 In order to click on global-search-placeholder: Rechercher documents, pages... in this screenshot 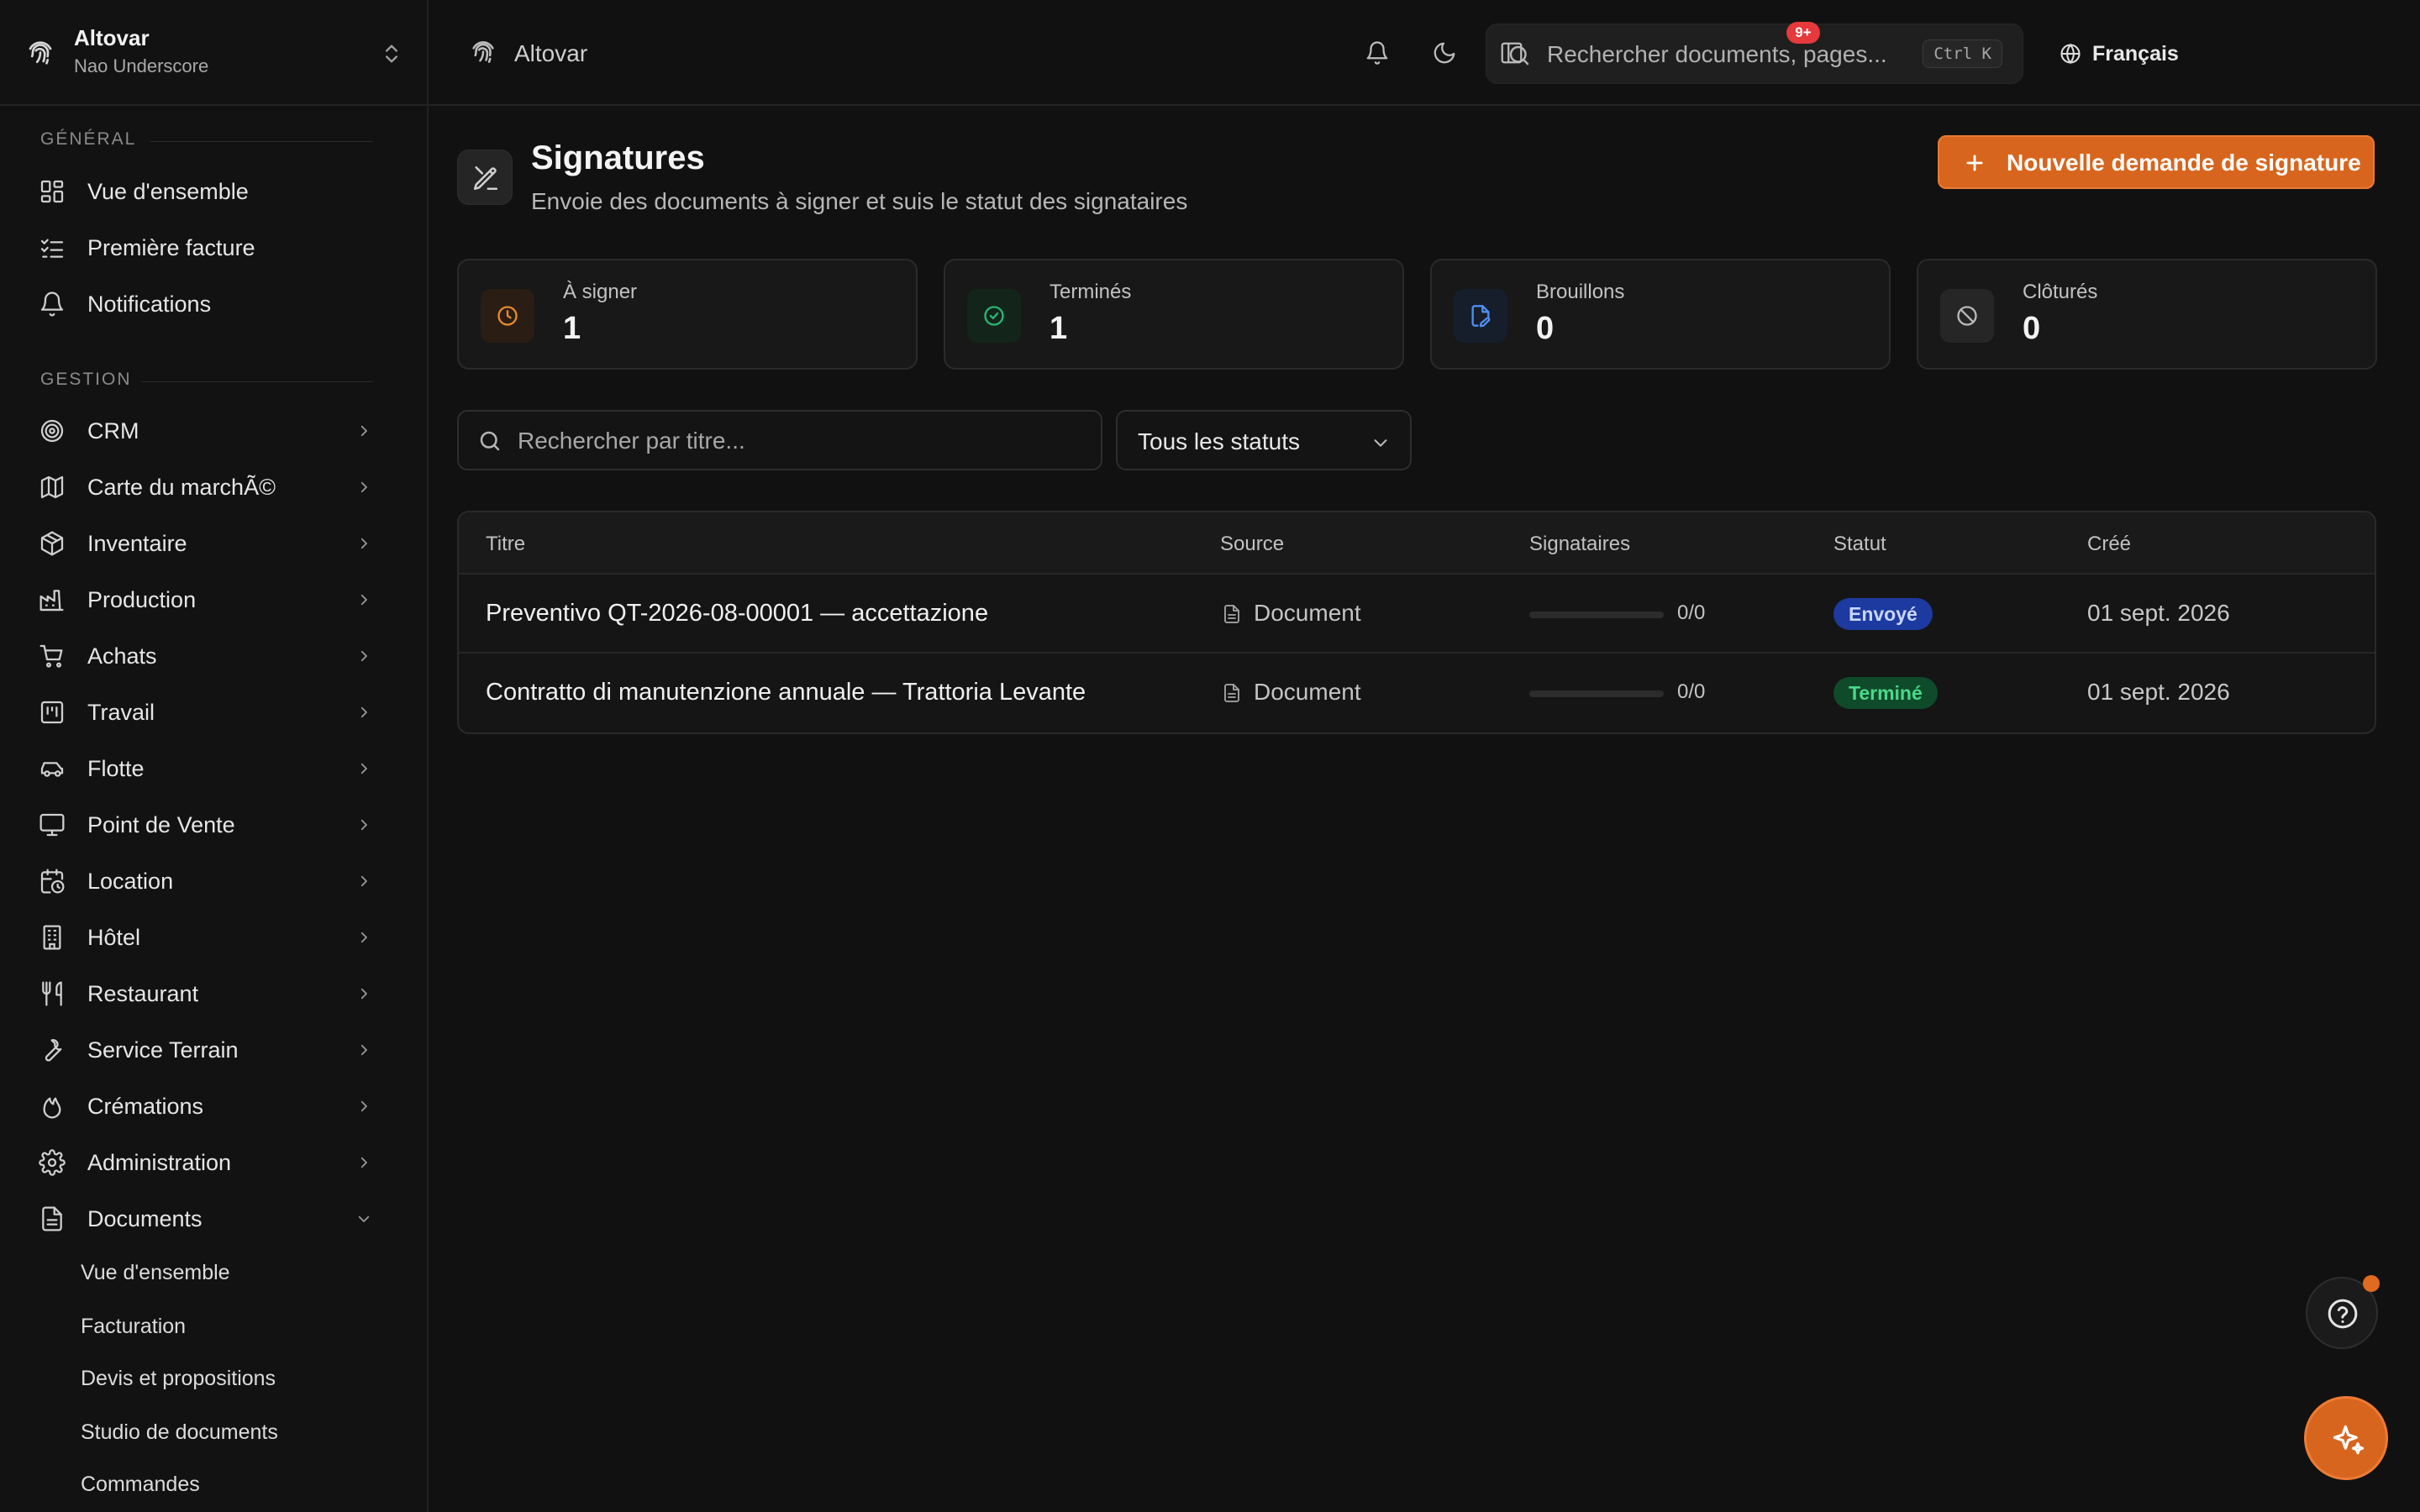, I will do `click(1717, 54)`.